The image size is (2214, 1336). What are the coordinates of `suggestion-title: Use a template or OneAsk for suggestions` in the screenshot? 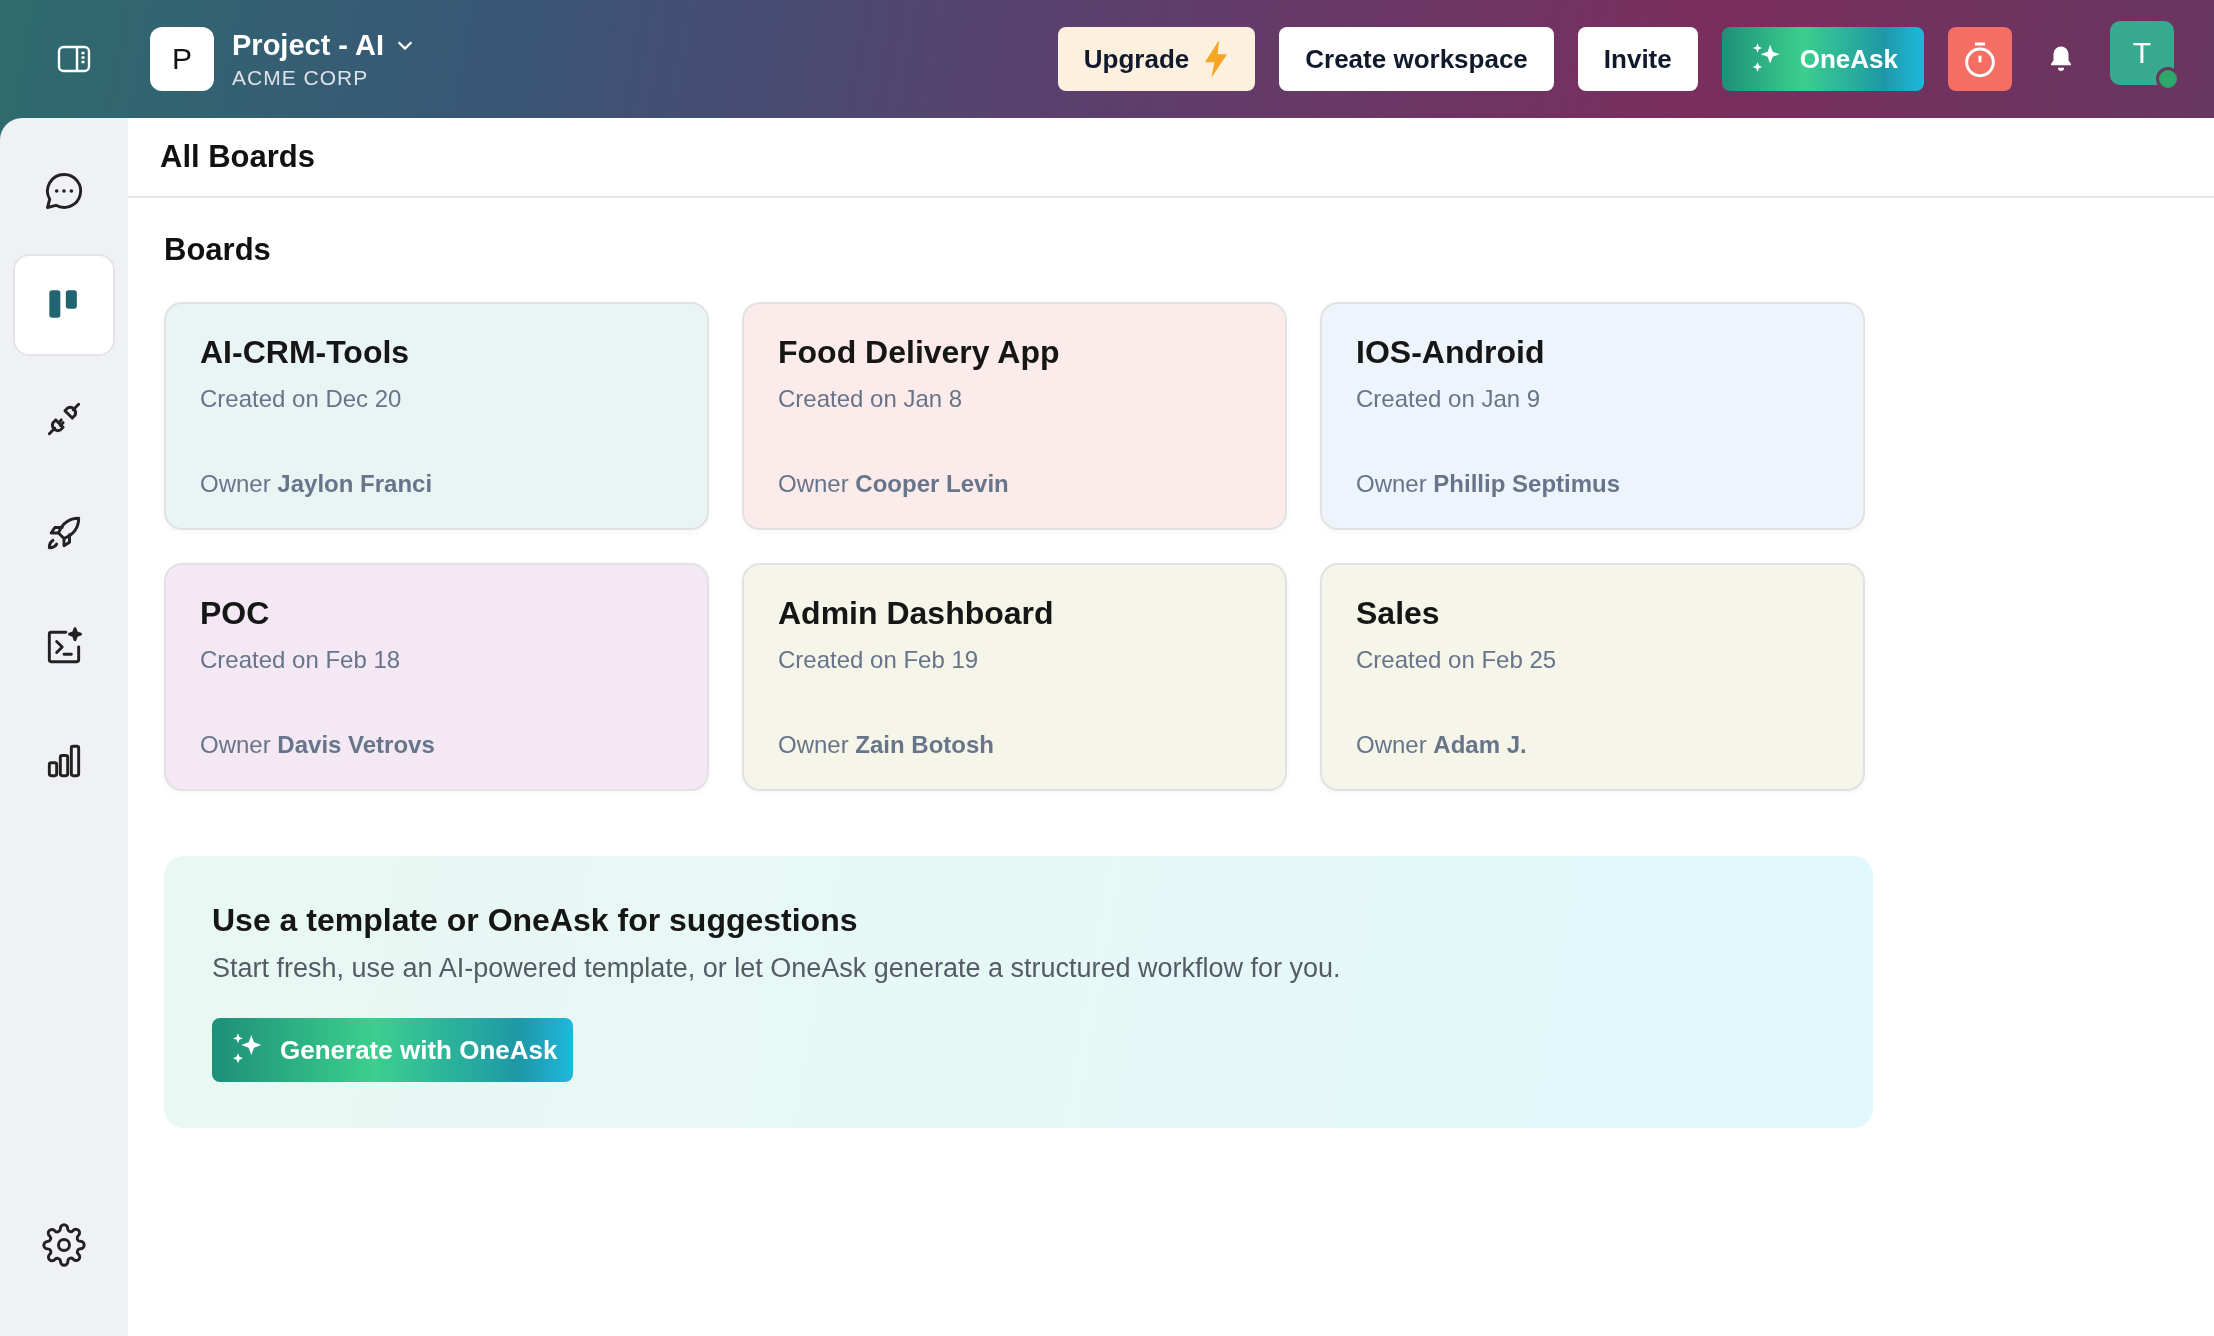 It's located at (535, 920).